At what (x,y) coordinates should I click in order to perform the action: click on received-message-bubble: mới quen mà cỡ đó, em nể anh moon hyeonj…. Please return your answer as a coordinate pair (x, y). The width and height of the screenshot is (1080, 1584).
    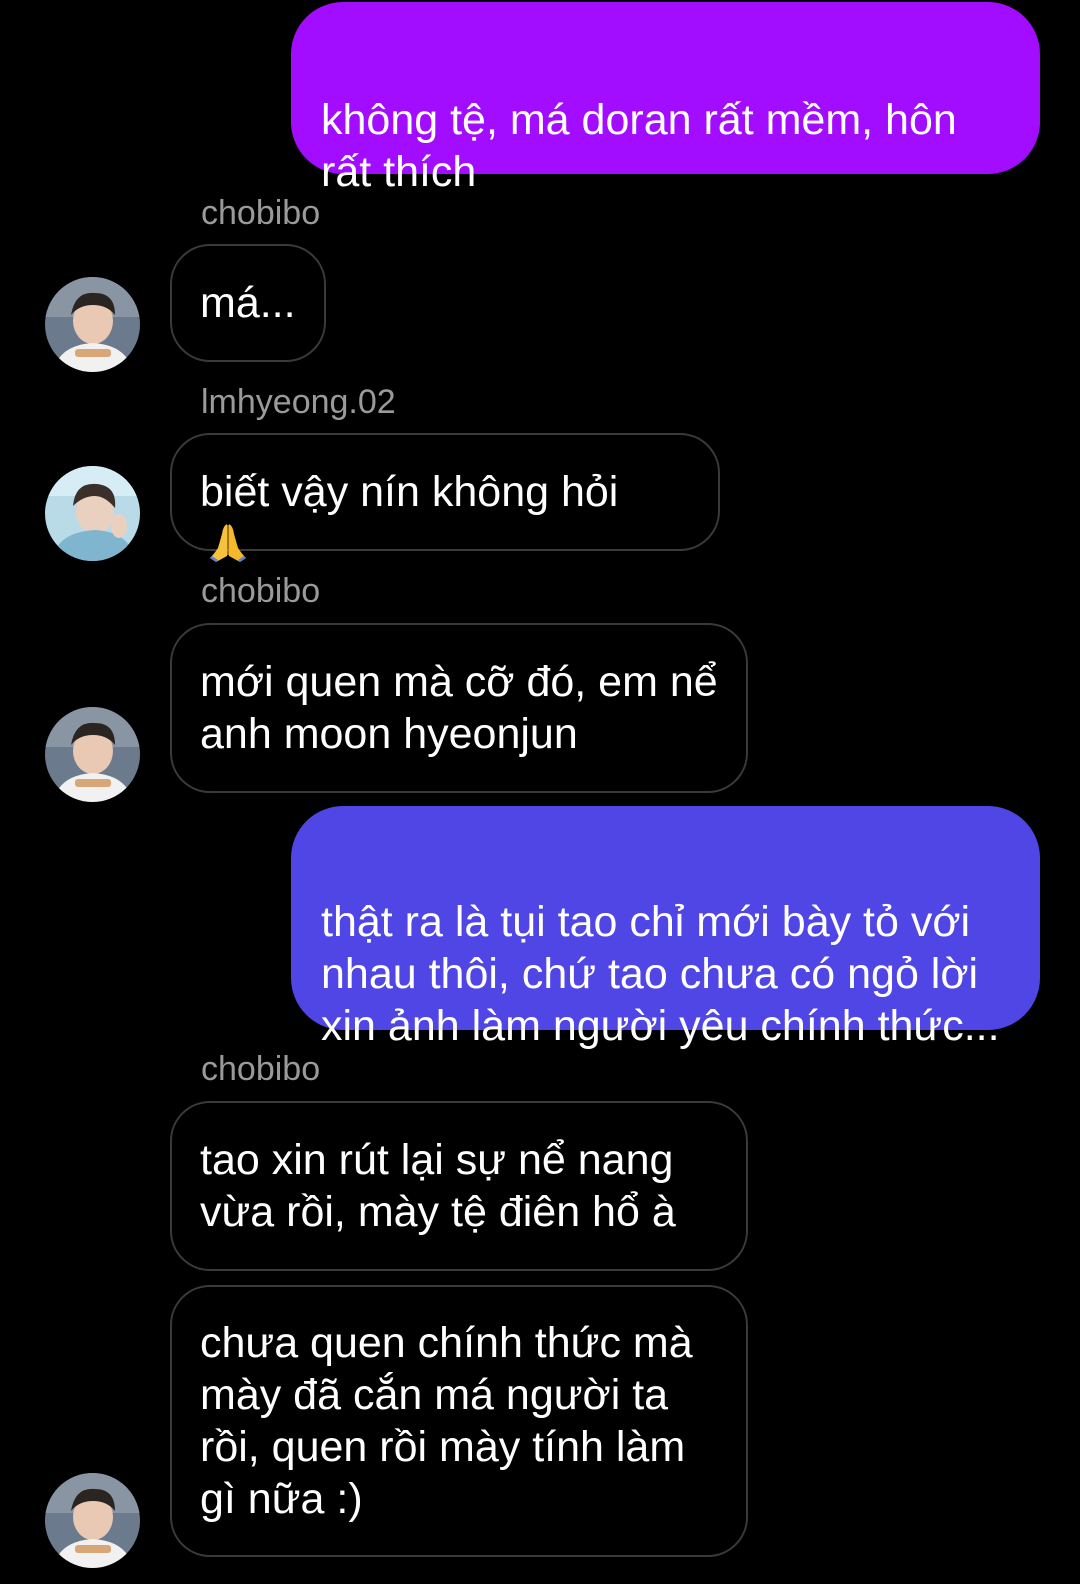
    Looking at the image, I should click on (459, 708).